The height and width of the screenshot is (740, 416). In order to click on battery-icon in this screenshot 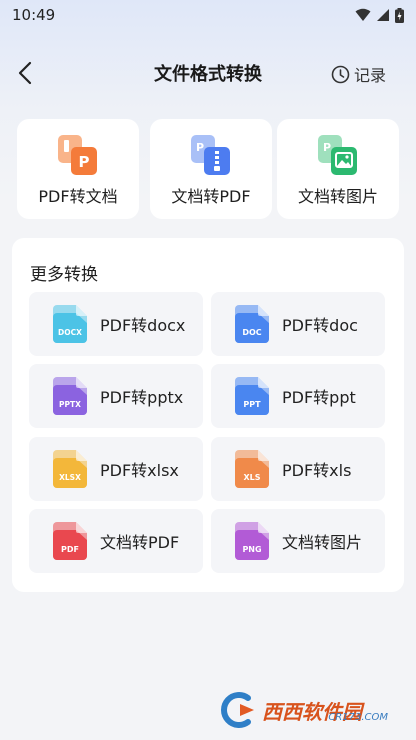, I will do `click(399, 15)`.